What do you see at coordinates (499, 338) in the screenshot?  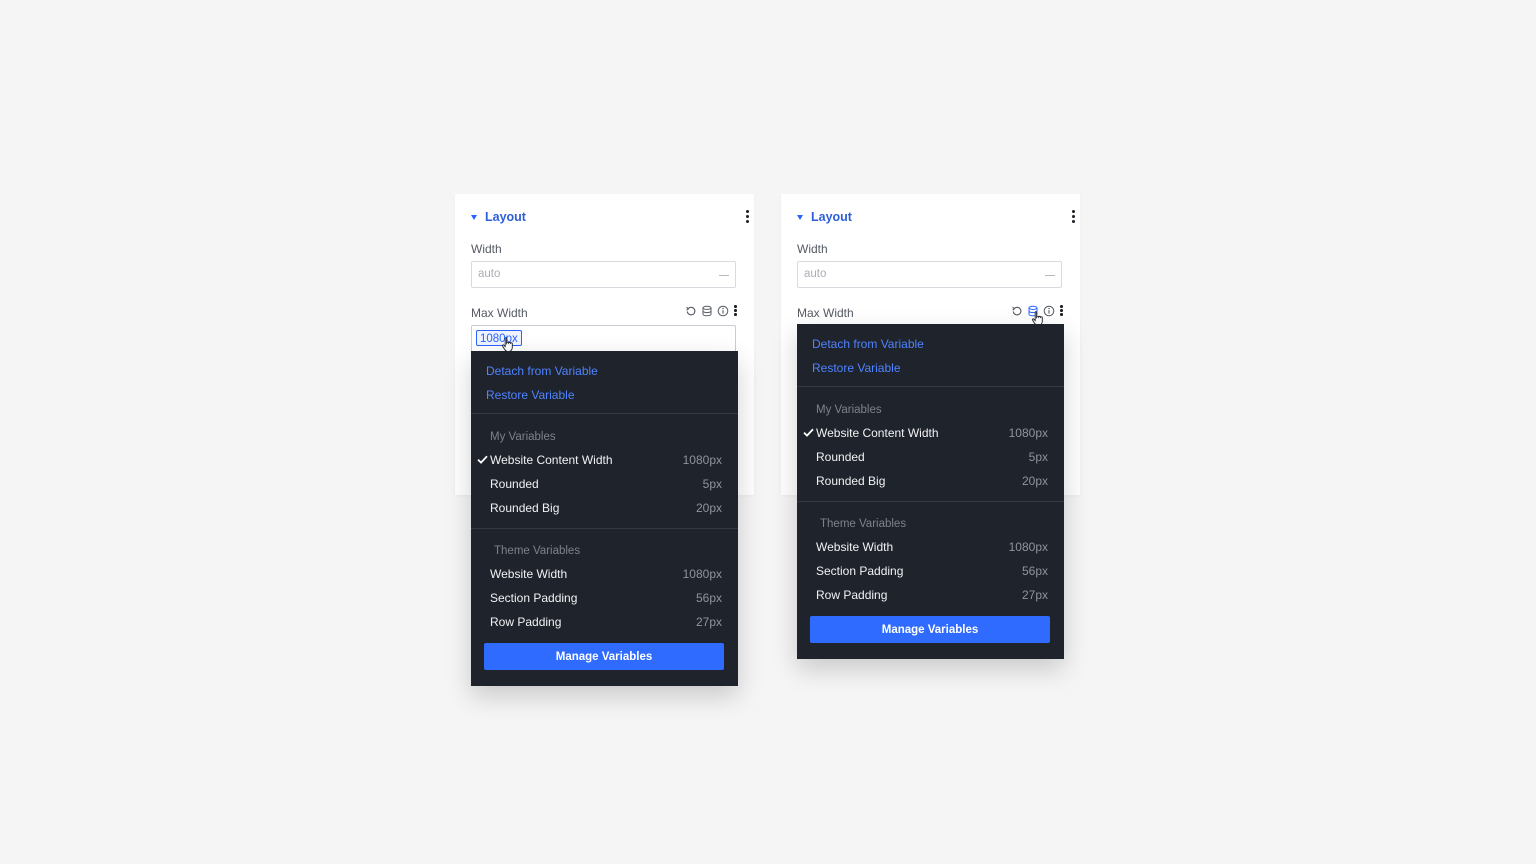 I see `variable-token: 1080px` at bounding box center [499, 338].